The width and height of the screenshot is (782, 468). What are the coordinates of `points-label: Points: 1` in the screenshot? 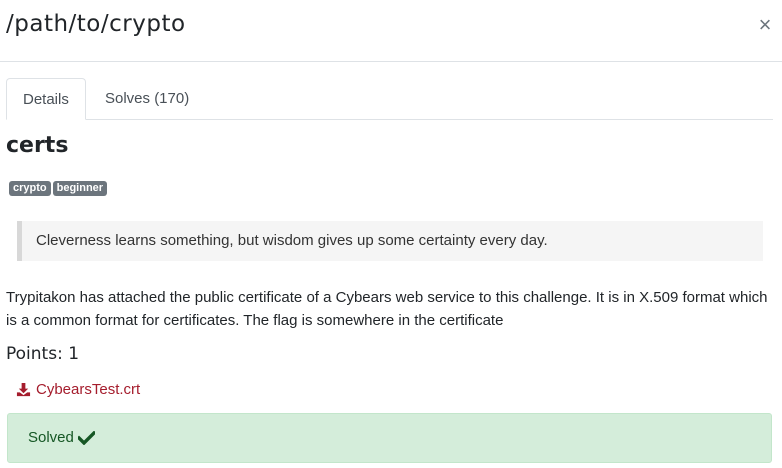 It's located at (43, 354).